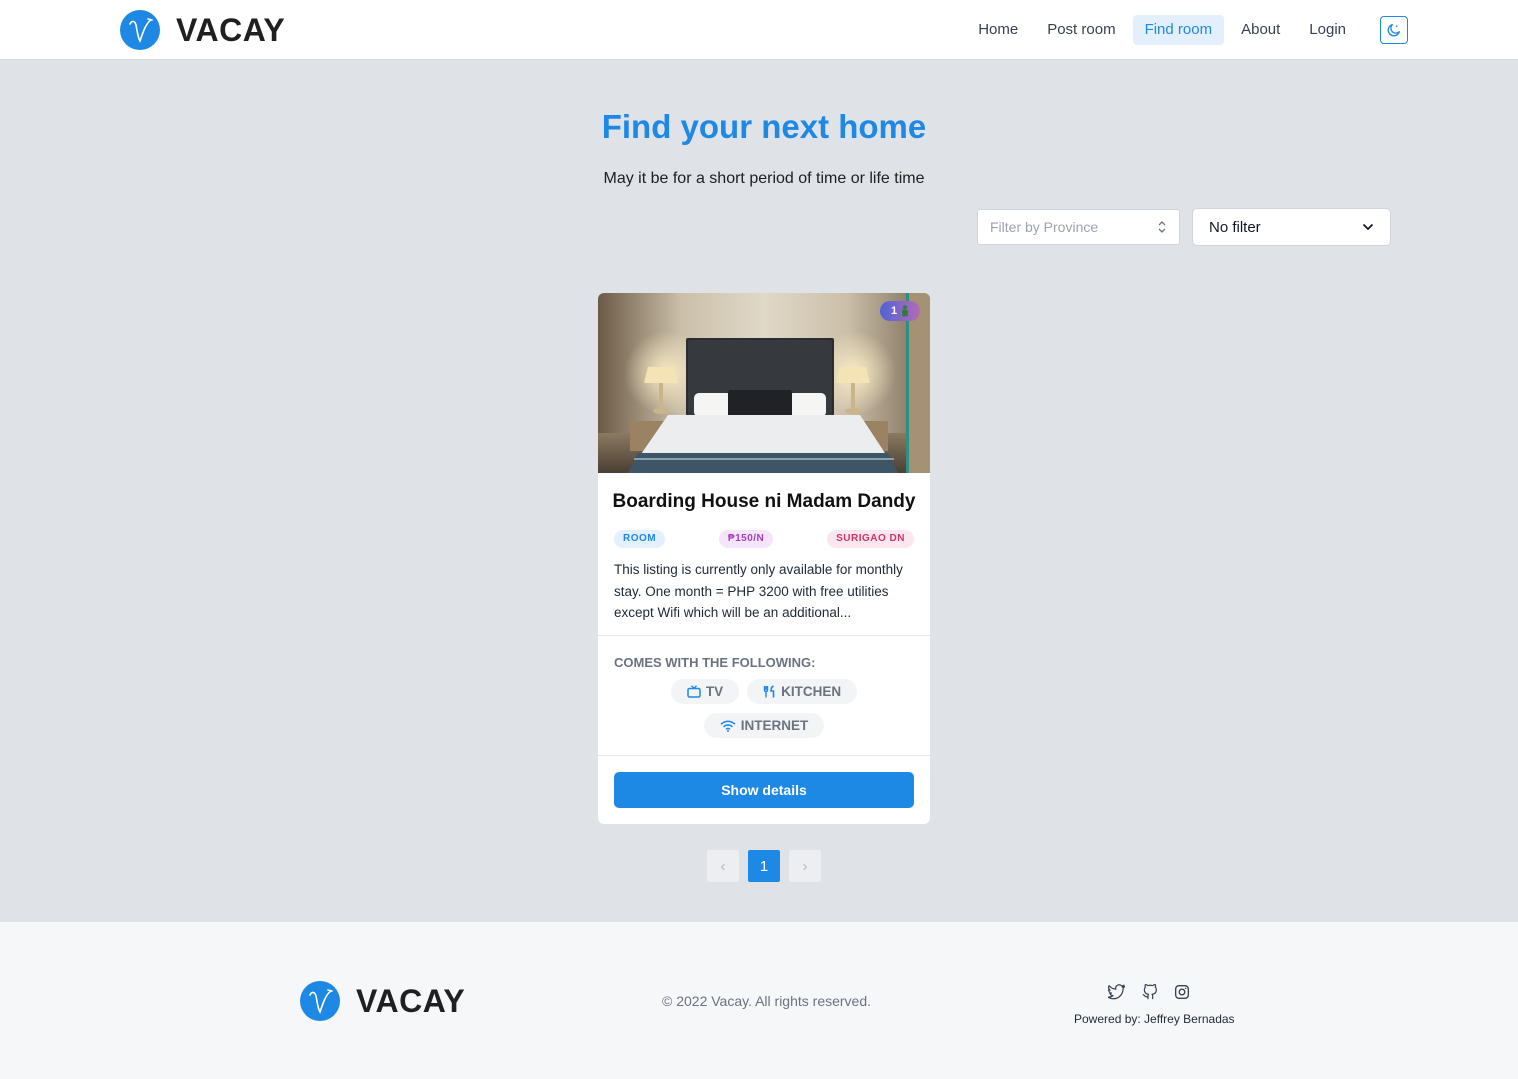  I want to click on prev-page-button: ‹, so click(723, 866).